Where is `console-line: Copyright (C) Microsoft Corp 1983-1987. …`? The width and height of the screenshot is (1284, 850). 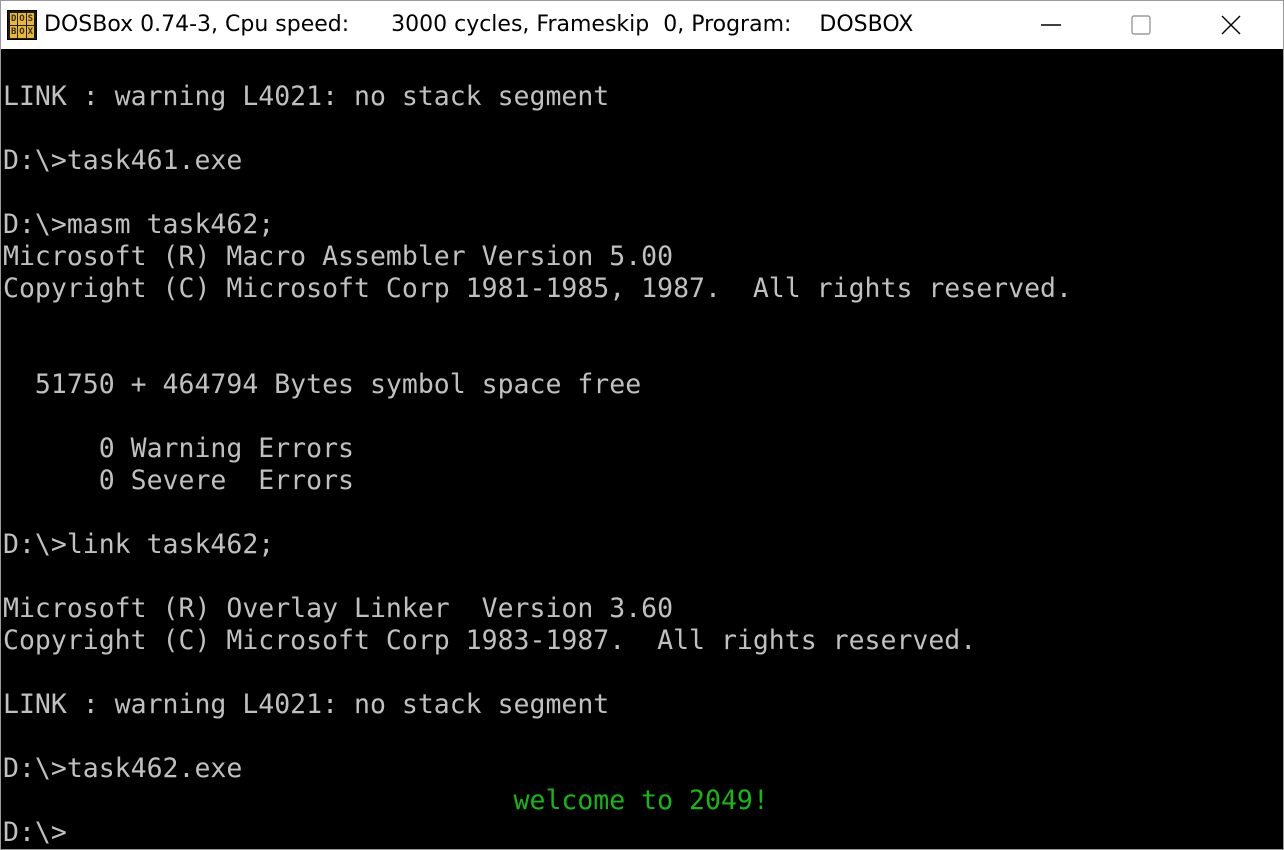
console-line: Copyright (C) Microsoft Corp 1983-1987. … is located at coordinates (490, 640).